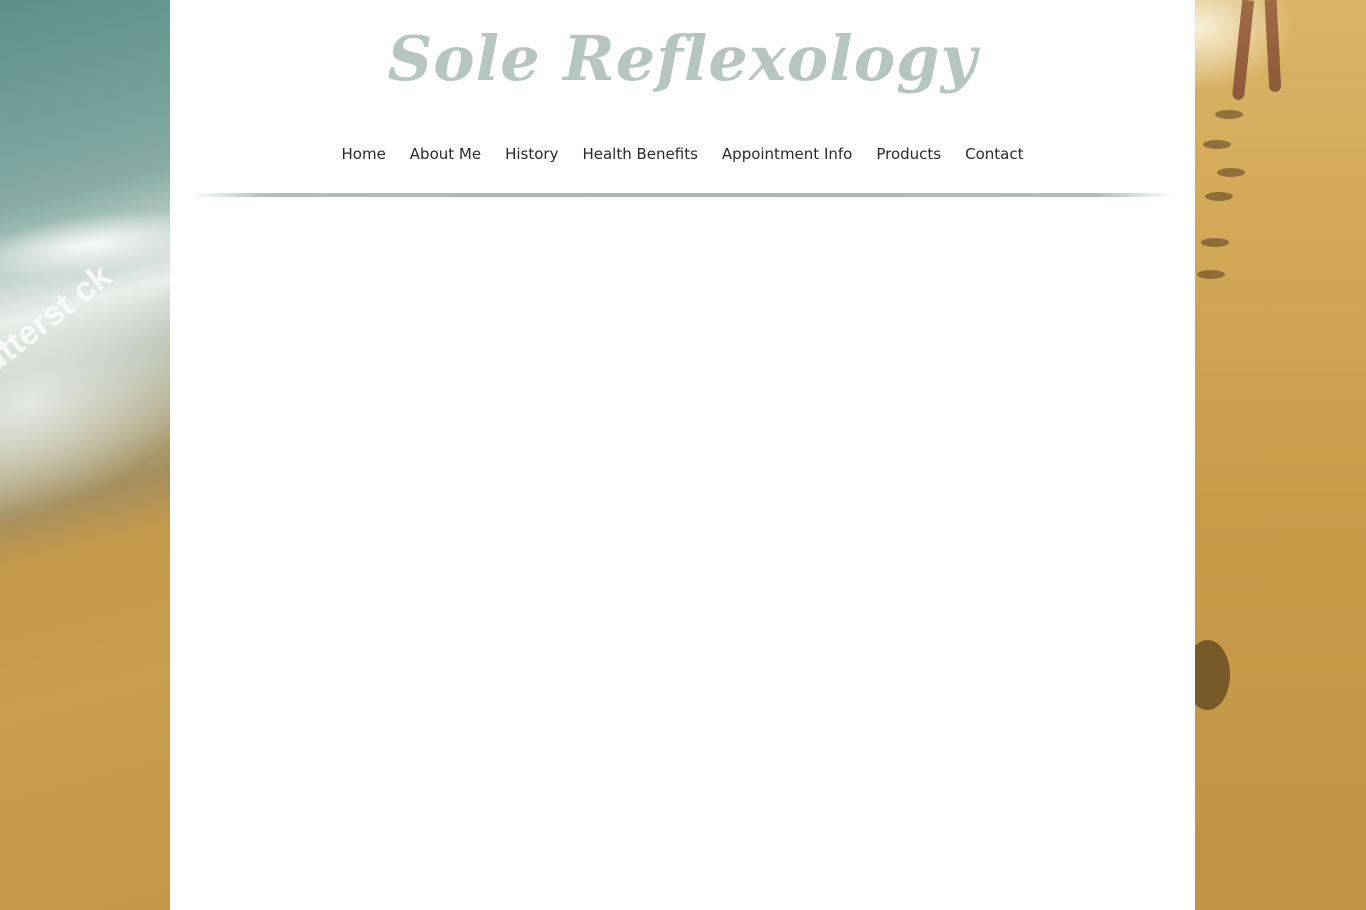 This screenshot has width=1366, height=910. Describe the element at coordinates (85, 455) in the screenshot. I see `left-beach-photo: utterst ck` at that location.